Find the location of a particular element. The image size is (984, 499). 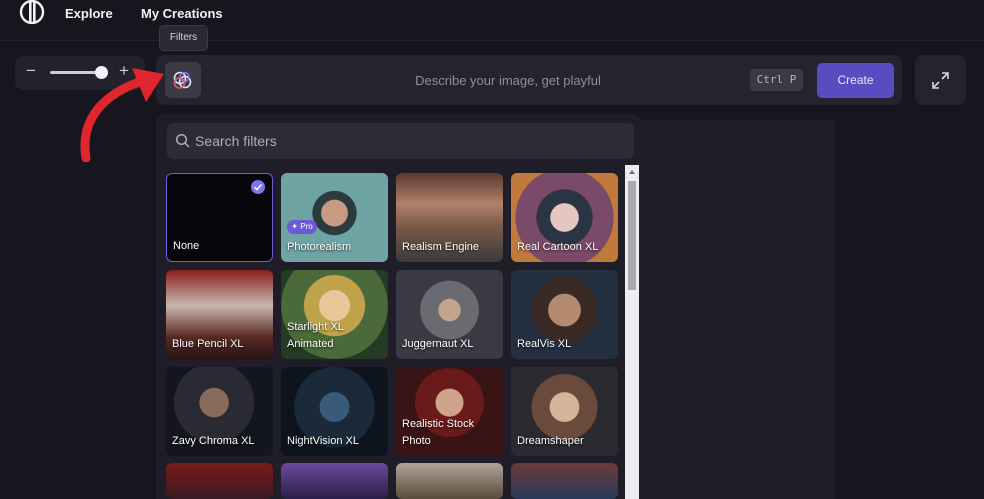

app-logo-icon is located at coordinates (32, 12).